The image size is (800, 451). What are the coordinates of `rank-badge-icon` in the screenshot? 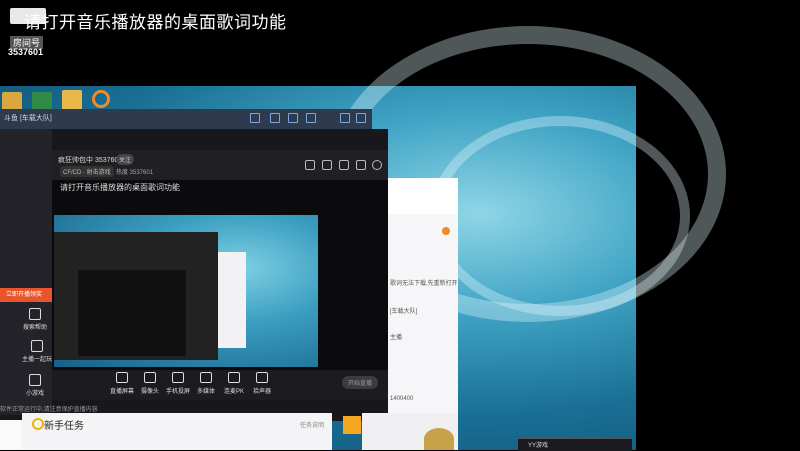 It's located at (439, 439).